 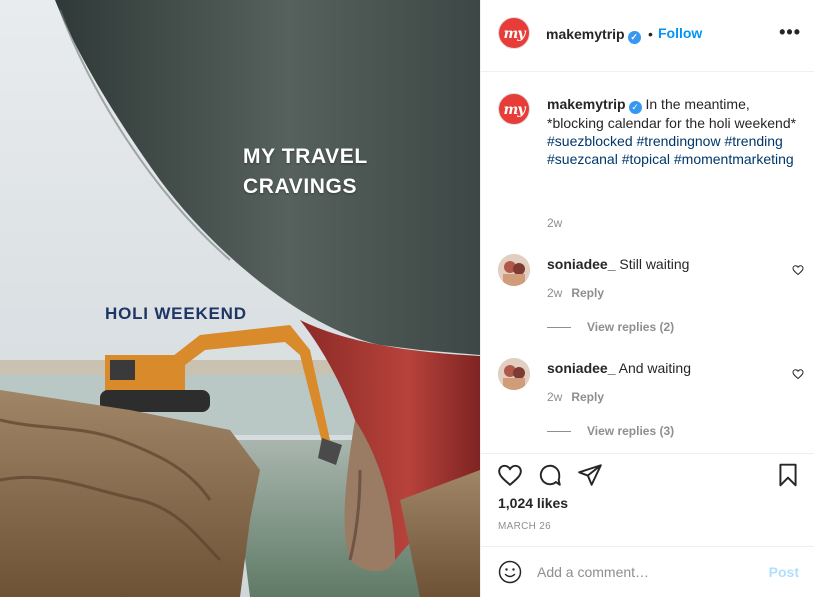 I want to click on hashtag-link: #trending, so click(x=753, y=141).